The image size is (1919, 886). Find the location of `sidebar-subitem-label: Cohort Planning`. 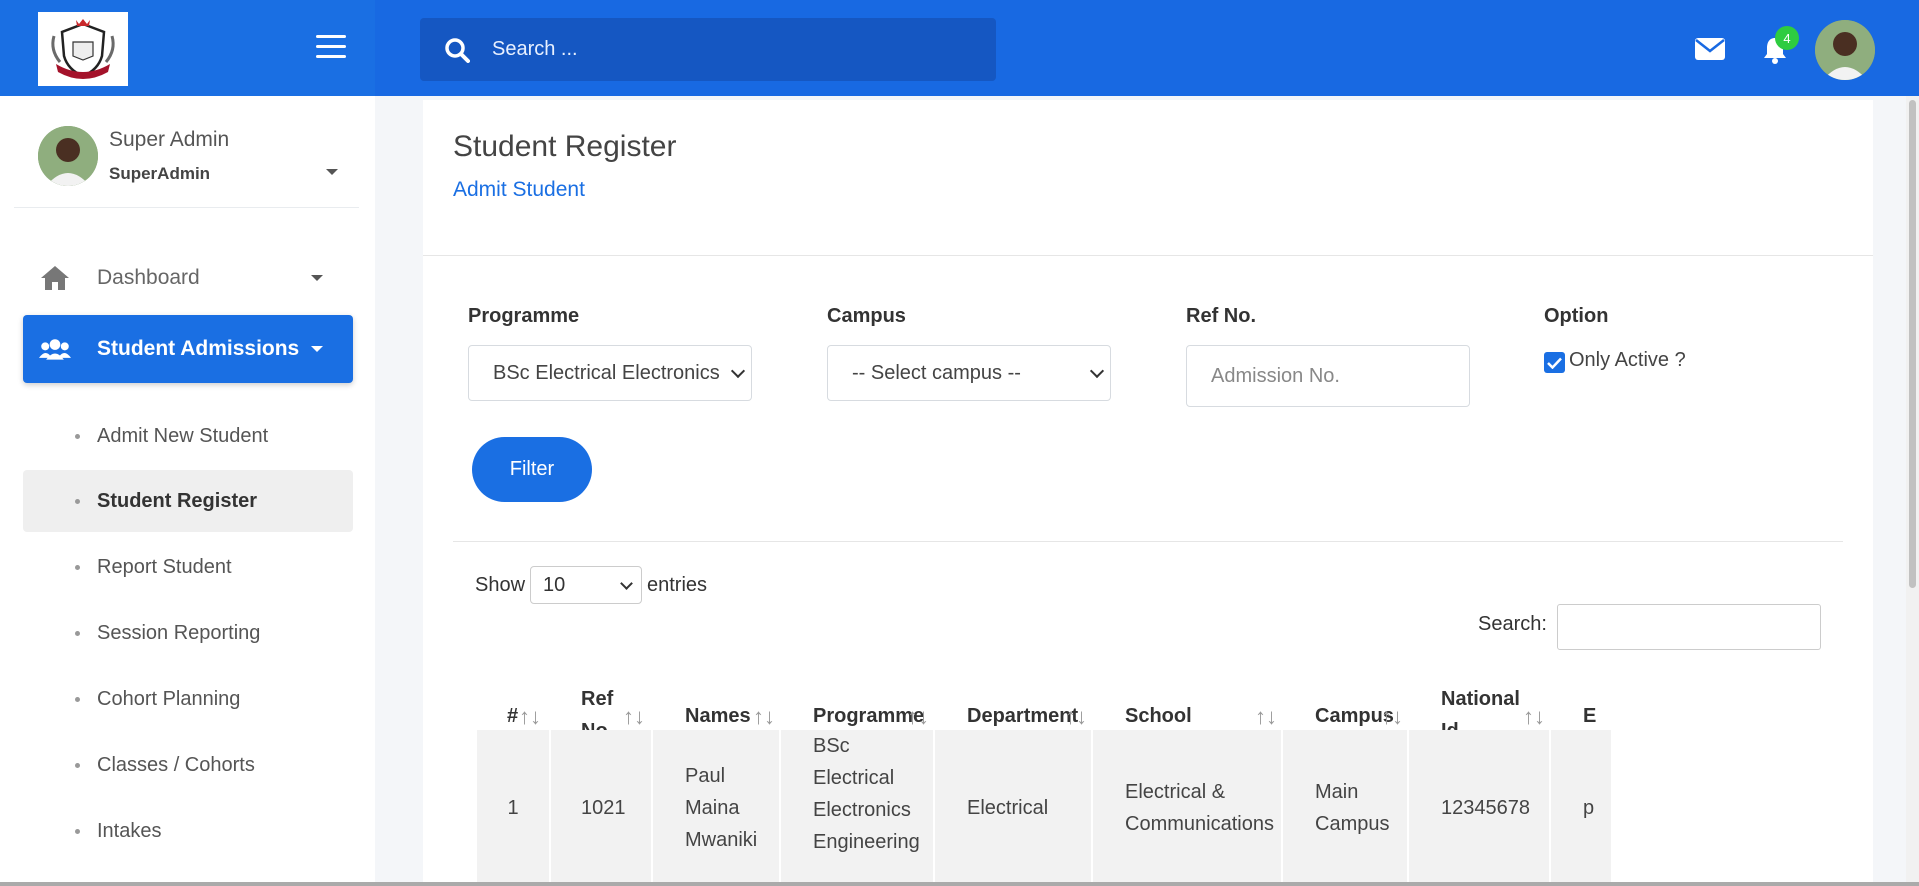

sidebar-subitem-label: Cohort Planning is located at coordinates (169, 698).